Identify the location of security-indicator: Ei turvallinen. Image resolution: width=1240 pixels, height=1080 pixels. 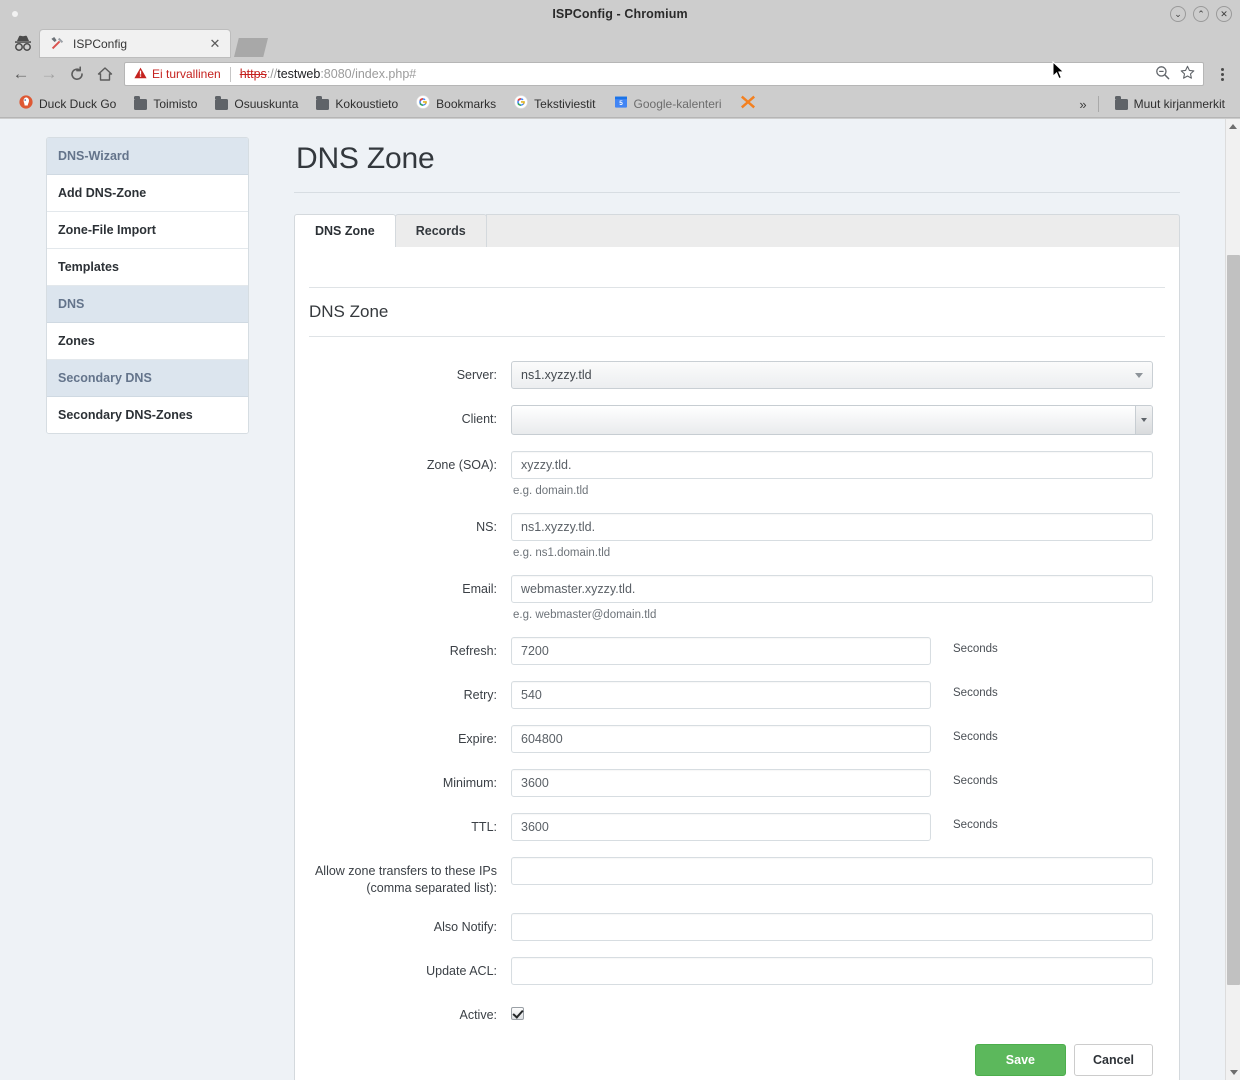
(177, 74).